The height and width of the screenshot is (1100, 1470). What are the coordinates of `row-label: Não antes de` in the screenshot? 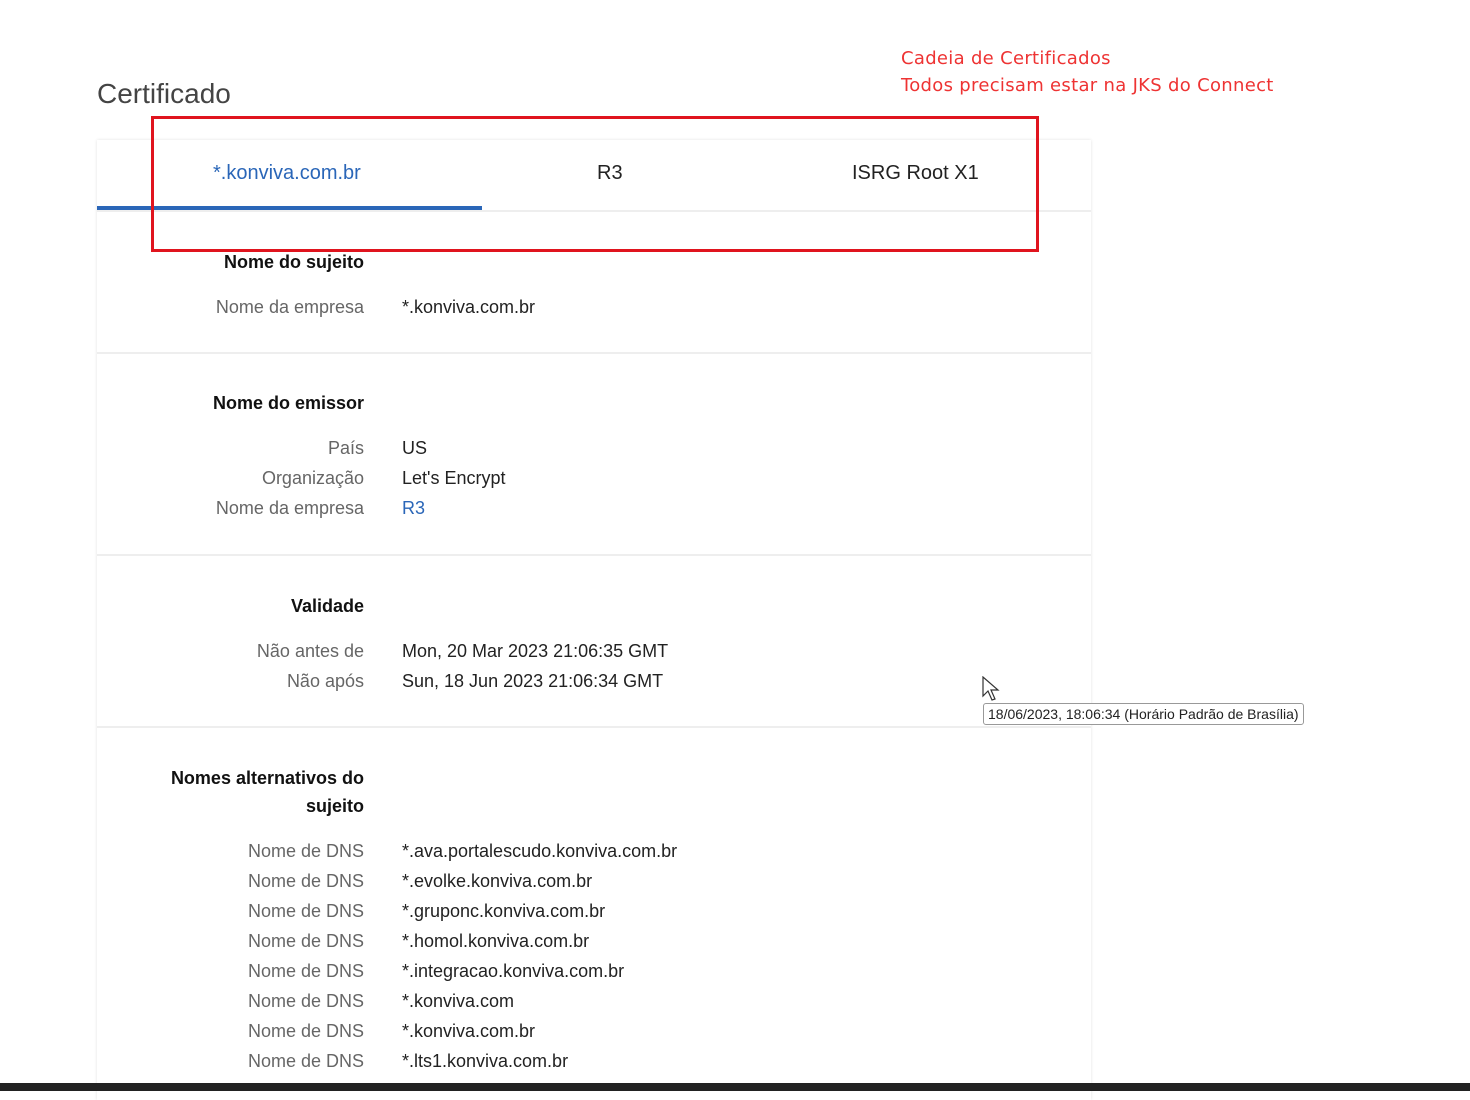 It's located at (310, 651).